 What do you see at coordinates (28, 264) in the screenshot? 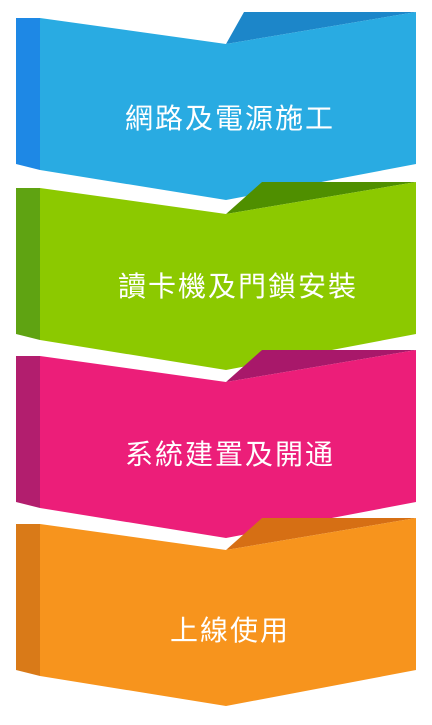
I see `step-2-side-strip` at bounding box center [28, 264].